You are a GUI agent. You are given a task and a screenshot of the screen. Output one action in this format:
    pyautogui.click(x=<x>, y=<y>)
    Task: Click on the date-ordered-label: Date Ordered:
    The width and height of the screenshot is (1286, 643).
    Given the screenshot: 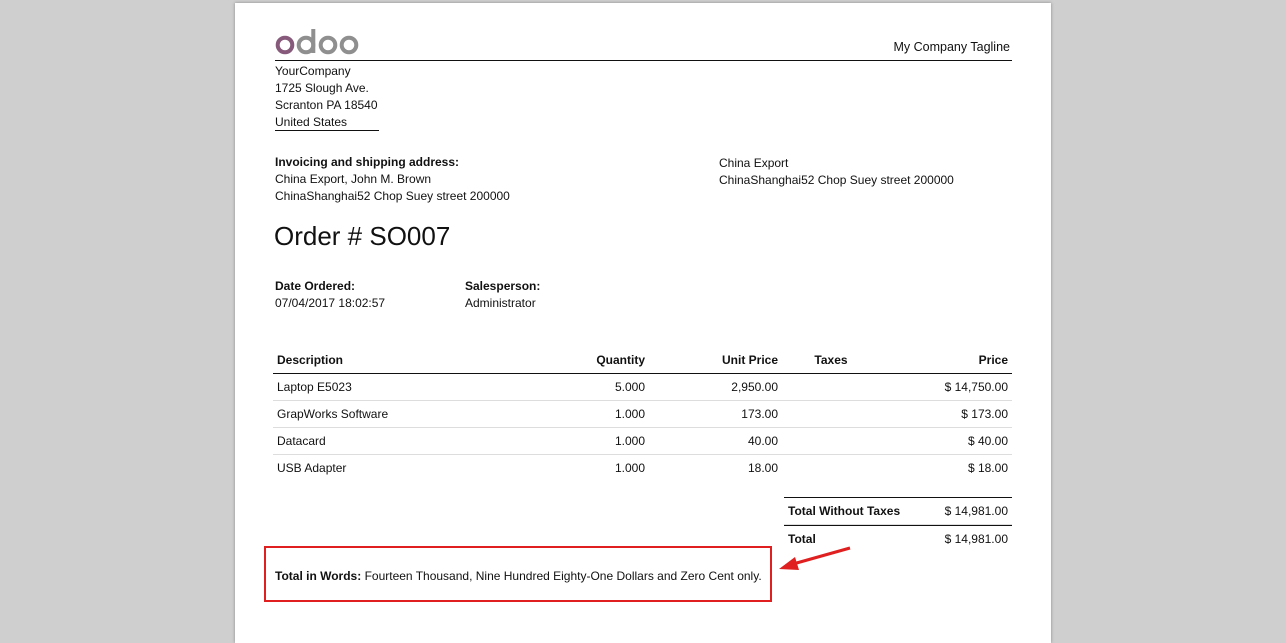 What is the action you would take?
    pyautogui.click(x=315, y=286)
    